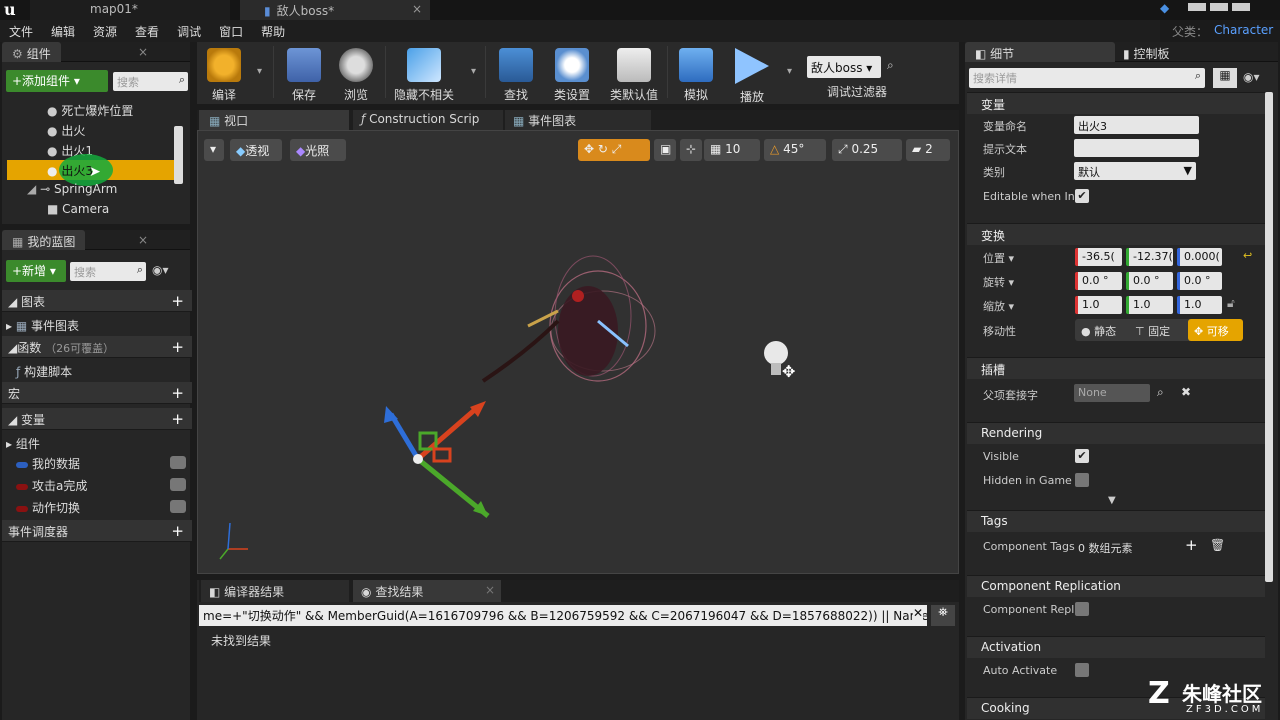 Image resolution: width=1280 pixels, height=720 pixels. What do you see at coordinates (150, 81) in the screenshot?
I see `components-search-input: 搜索 ⌕` at bounding box center [150, 81].